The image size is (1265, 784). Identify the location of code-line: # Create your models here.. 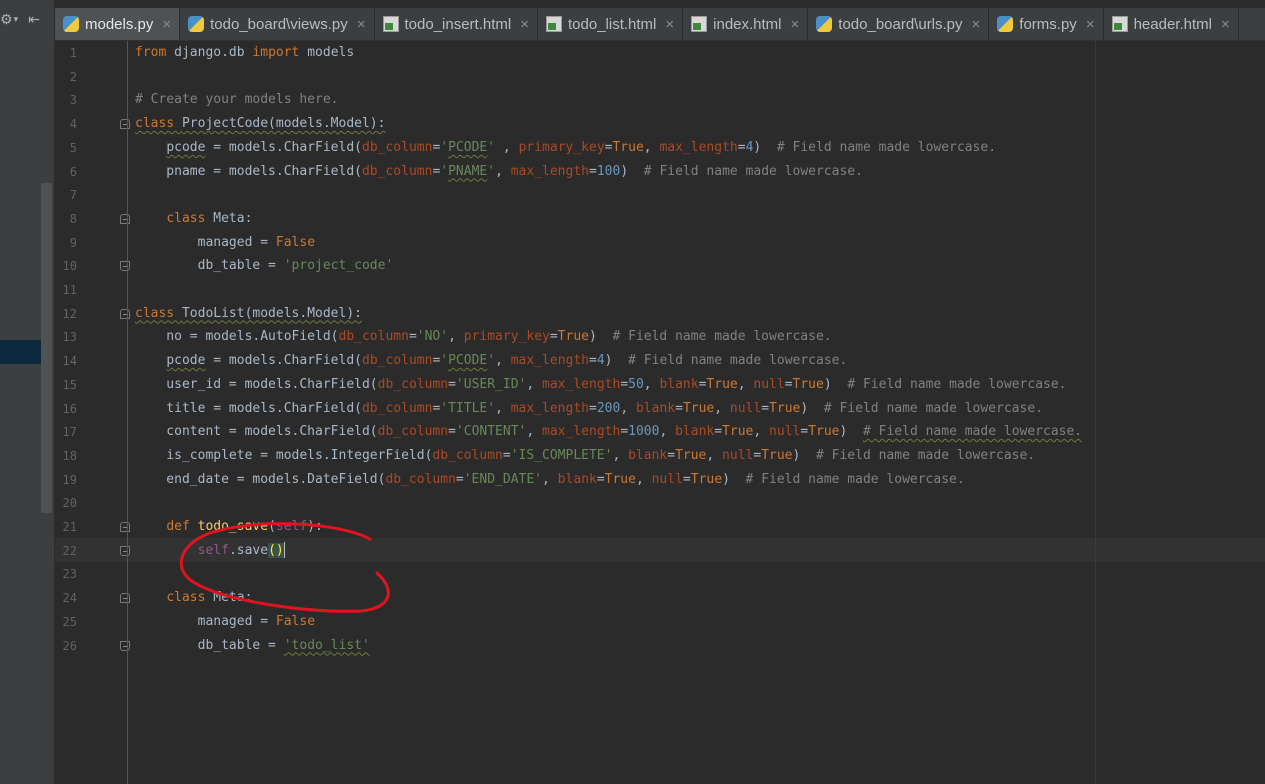
(237, 100).